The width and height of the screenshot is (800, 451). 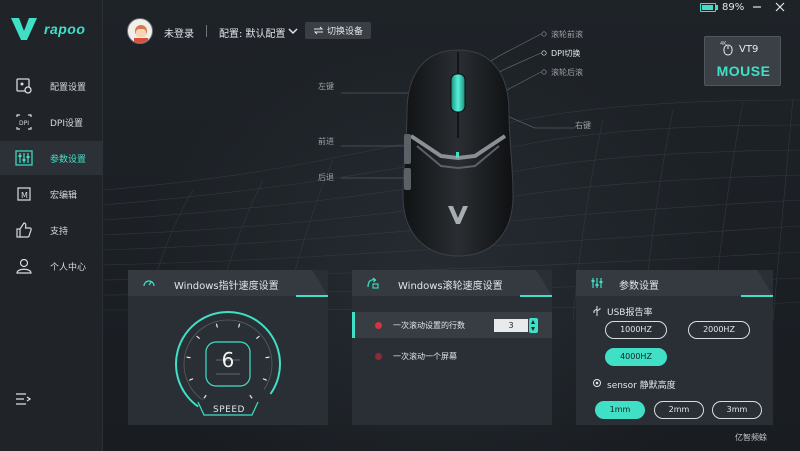 What do you see at coordinates (149, 283) in the screenshot?
I see `speedometer-icon` at bounding box center [149, 283].